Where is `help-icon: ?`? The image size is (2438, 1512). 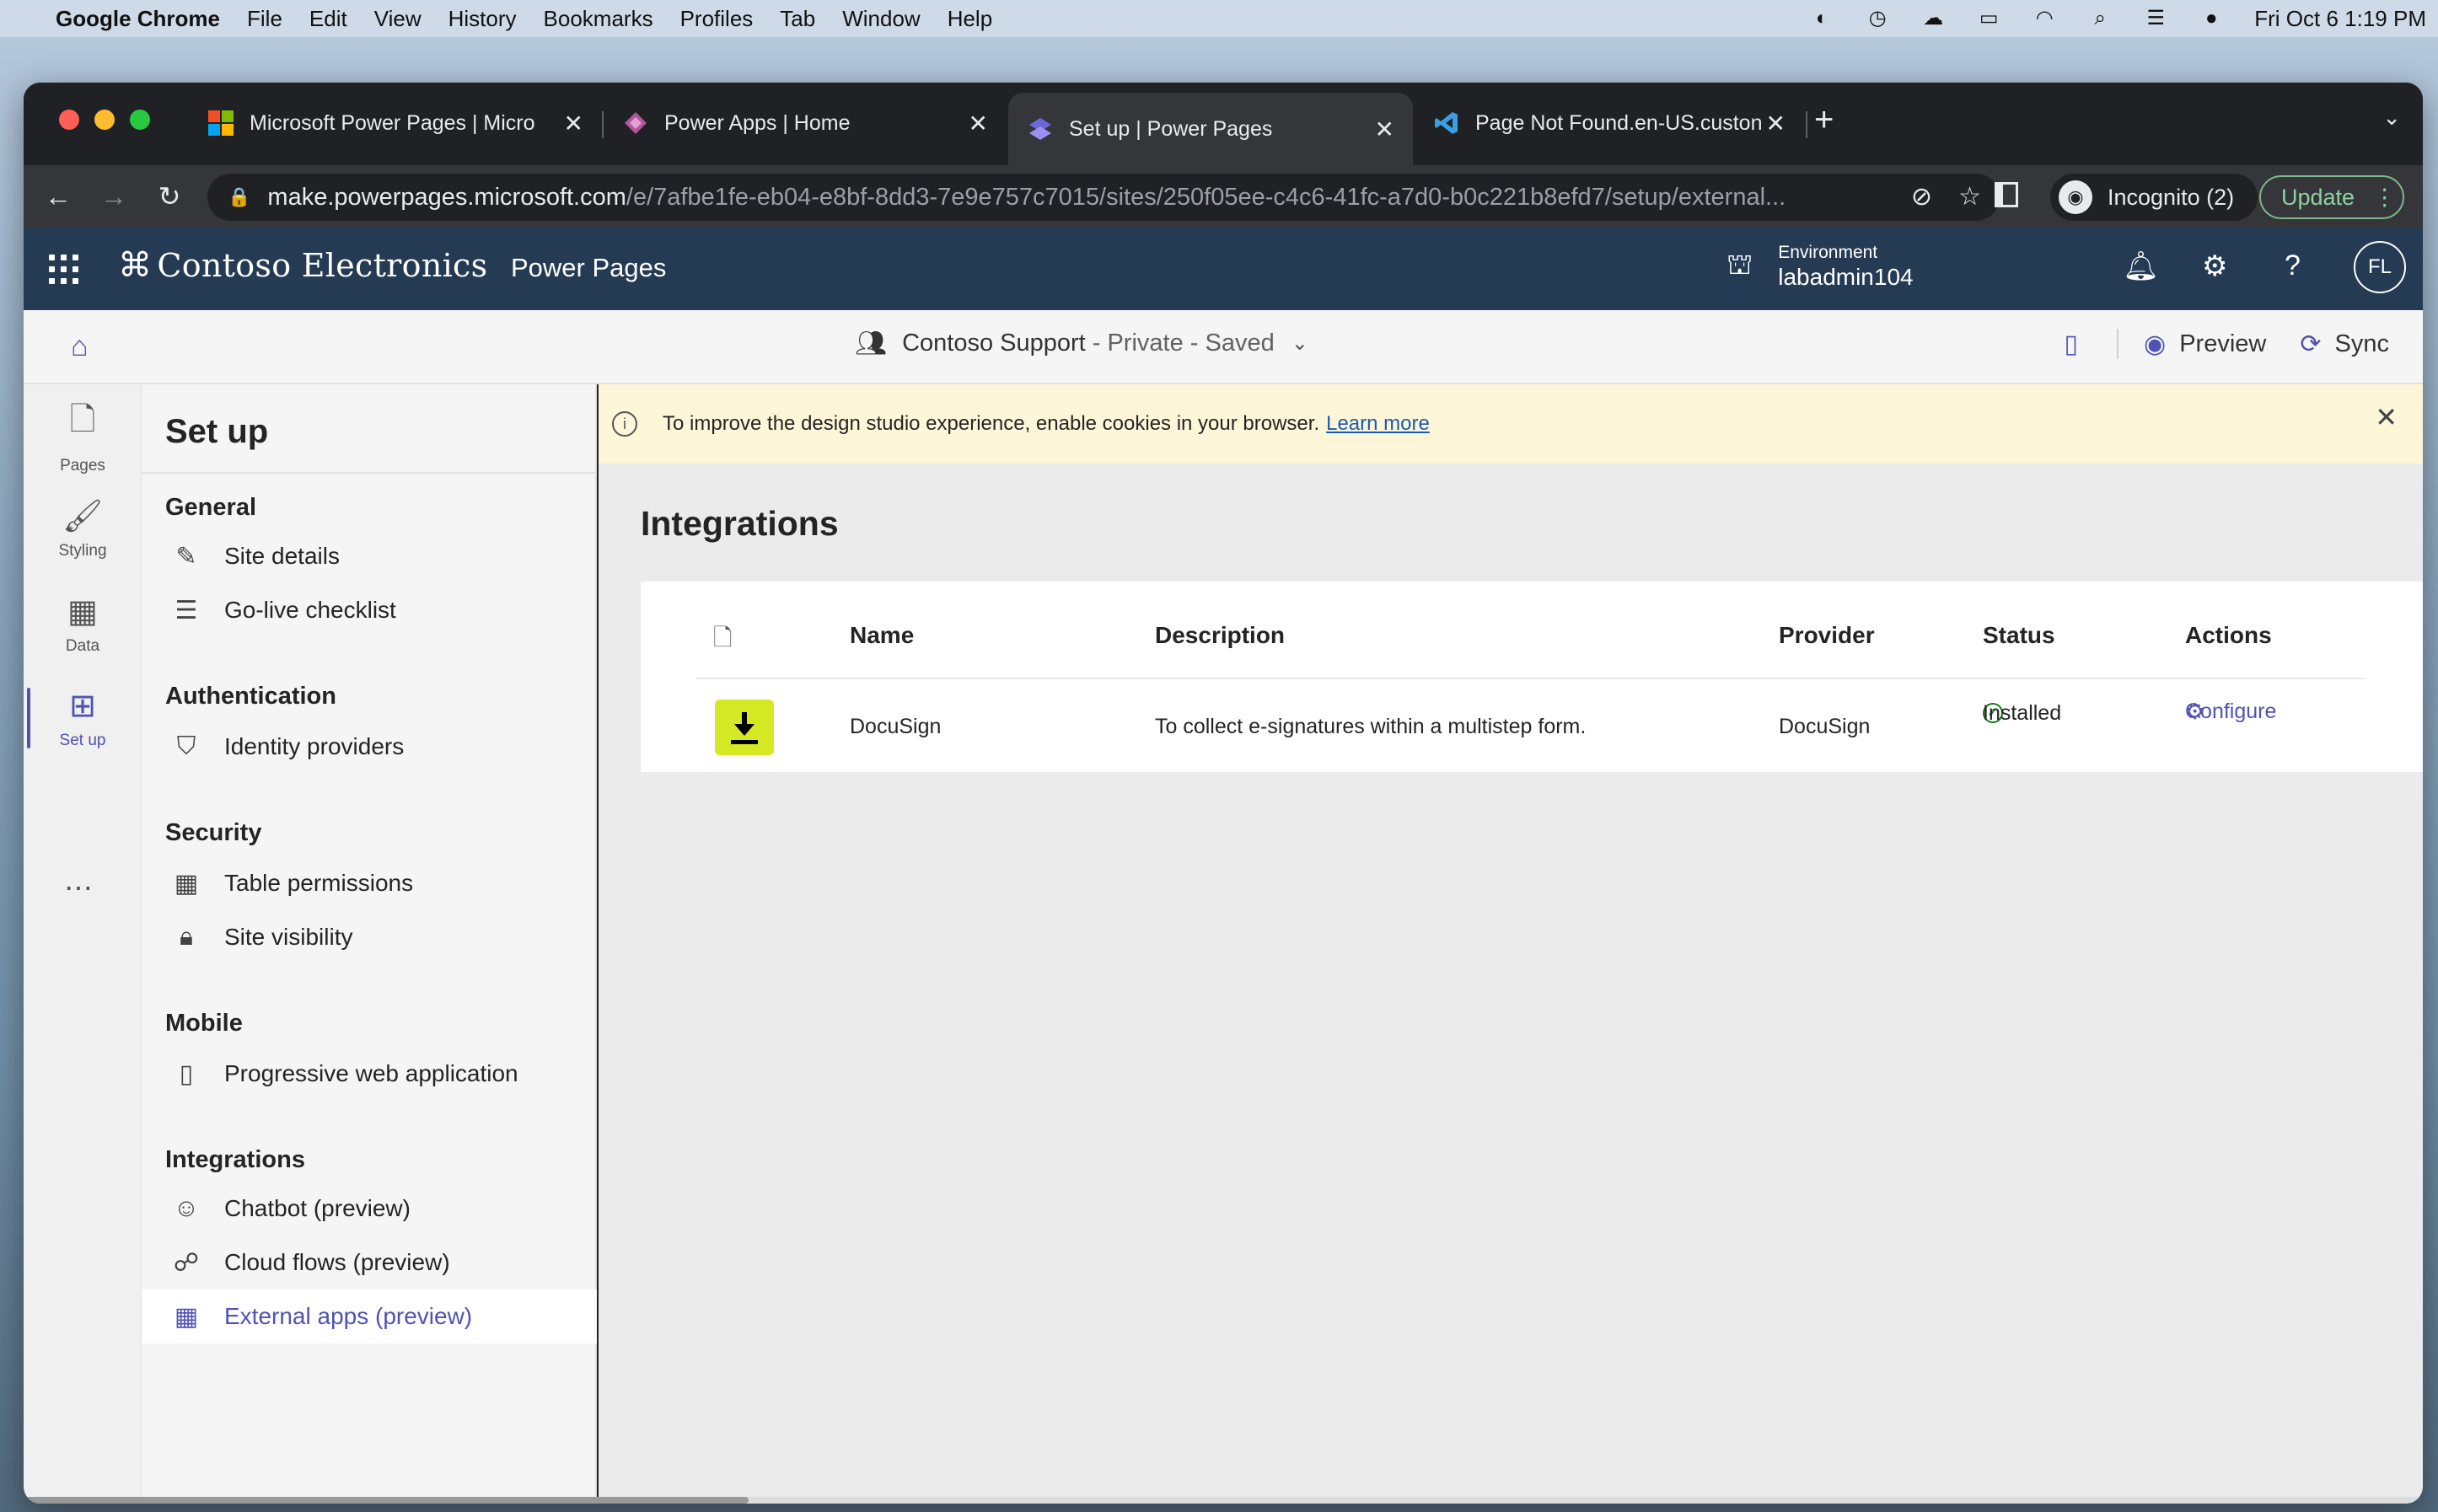
help-icon: ? is located at coordinates (2293, 265).